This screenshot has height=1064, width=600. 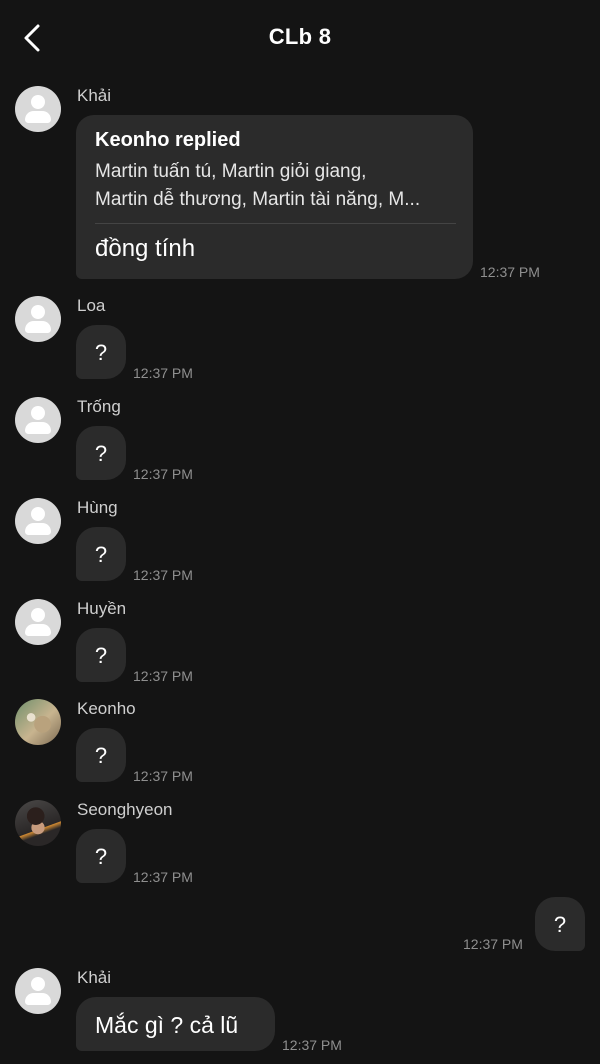 What do you see at coordinates (145, 248) in the screenshot?
I see `message-text: đồng tính` at bounding box center [145, 248].